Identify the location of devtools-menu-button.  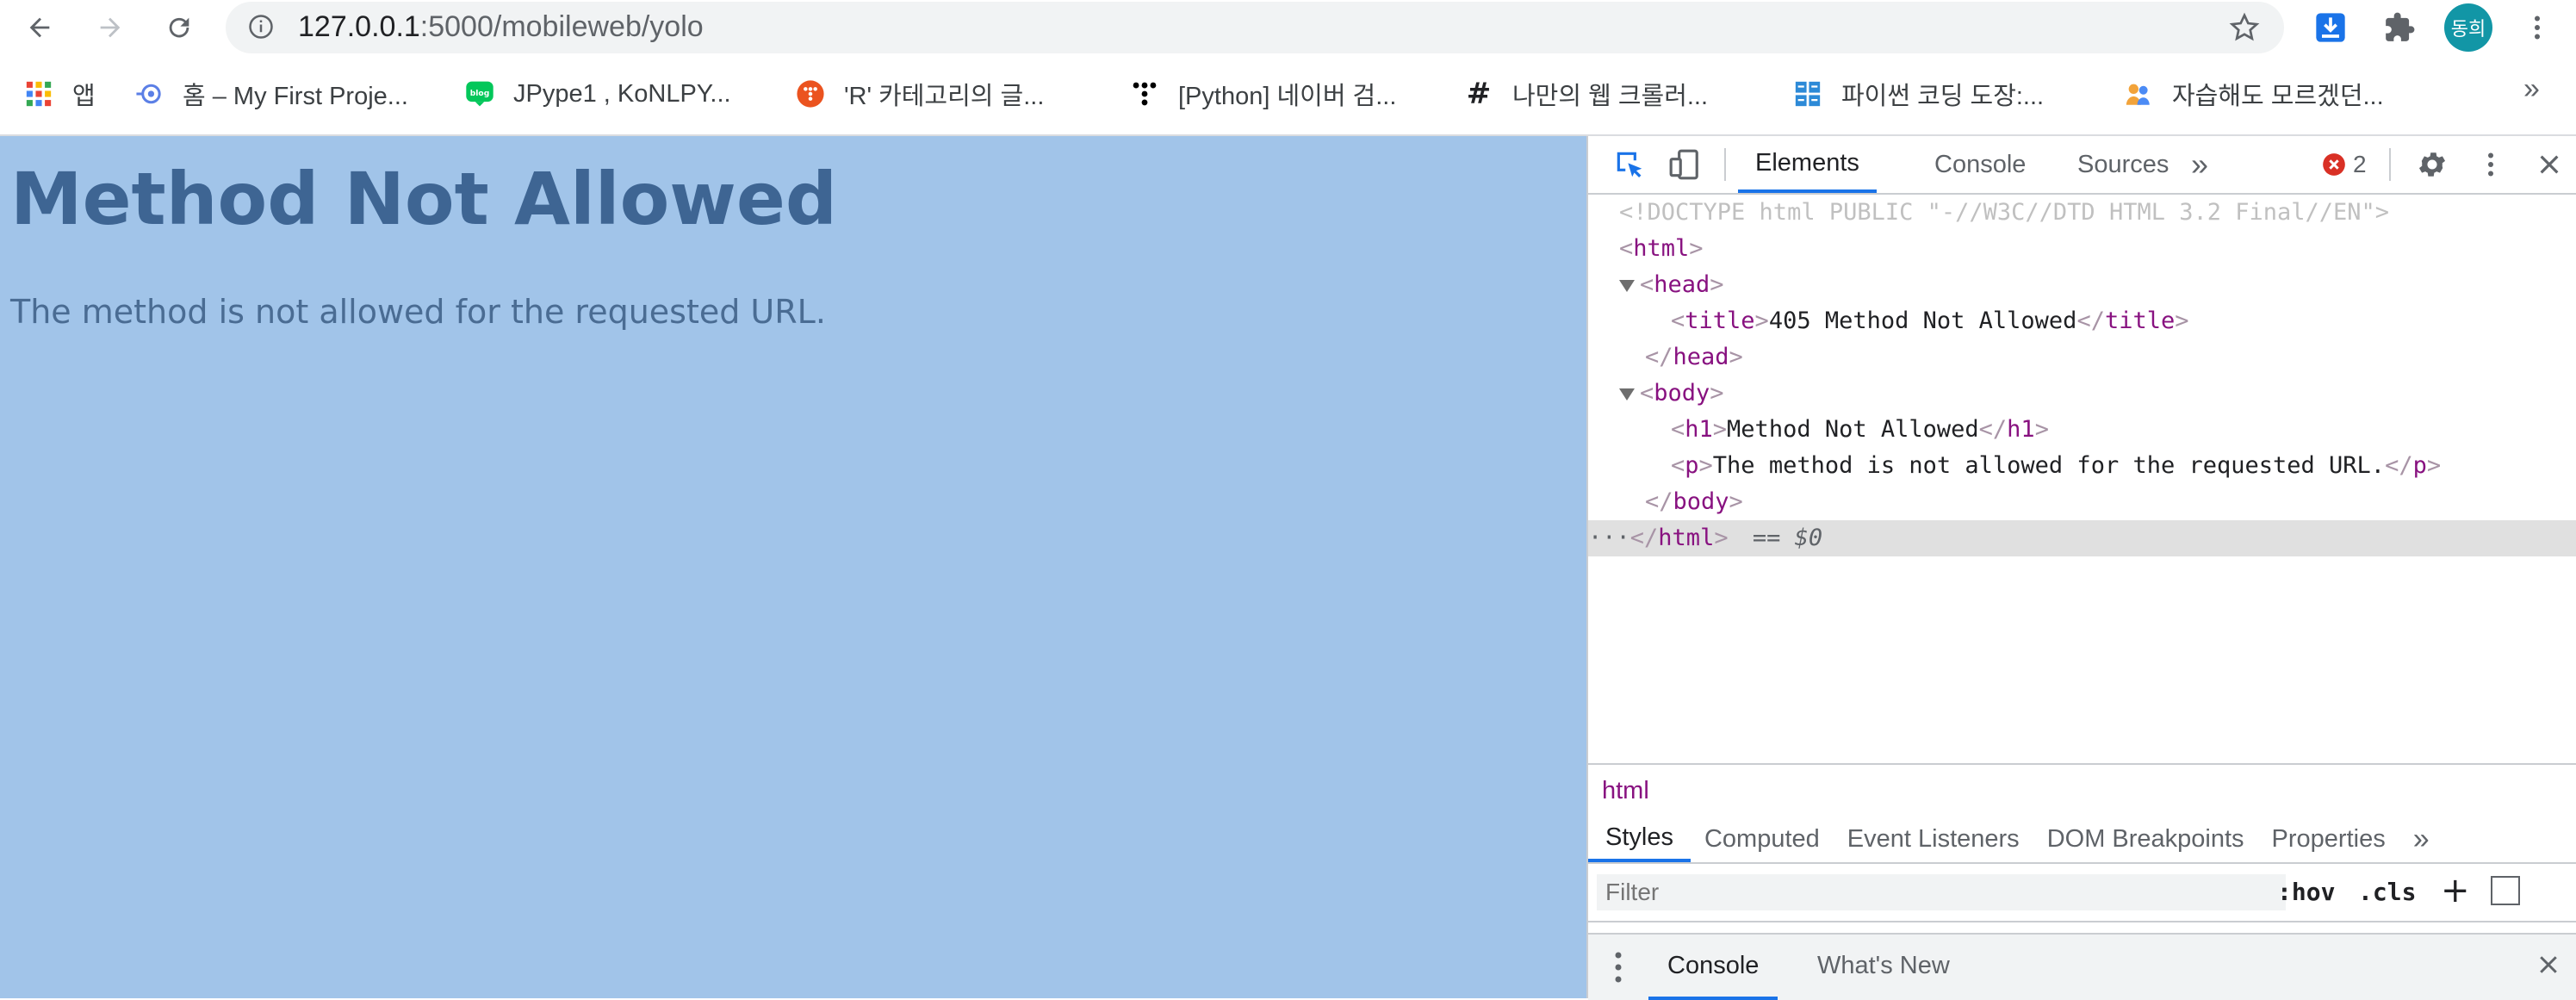
(2491, 164).